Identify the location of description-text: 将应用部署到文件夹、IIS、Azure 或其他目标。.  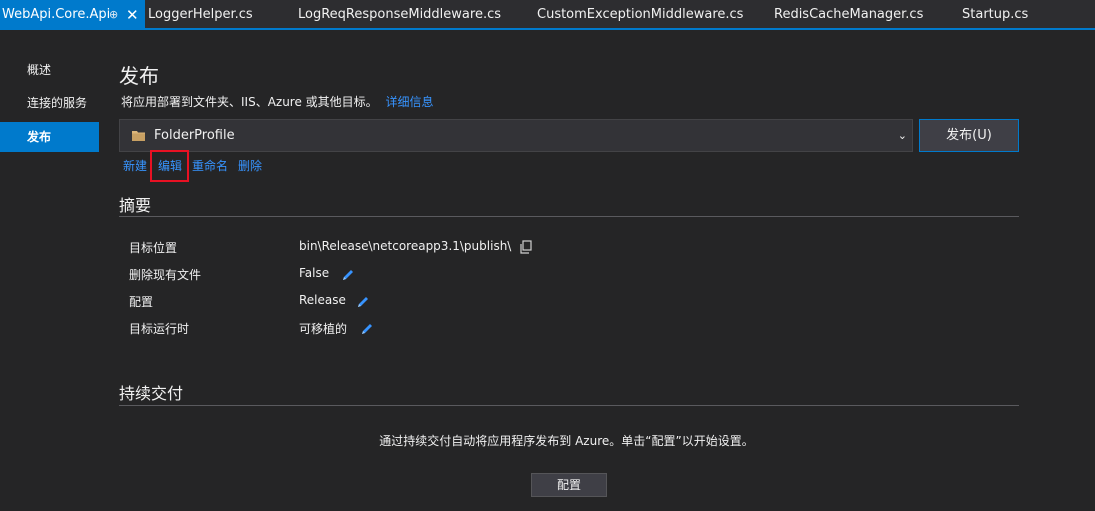
(249, 102).